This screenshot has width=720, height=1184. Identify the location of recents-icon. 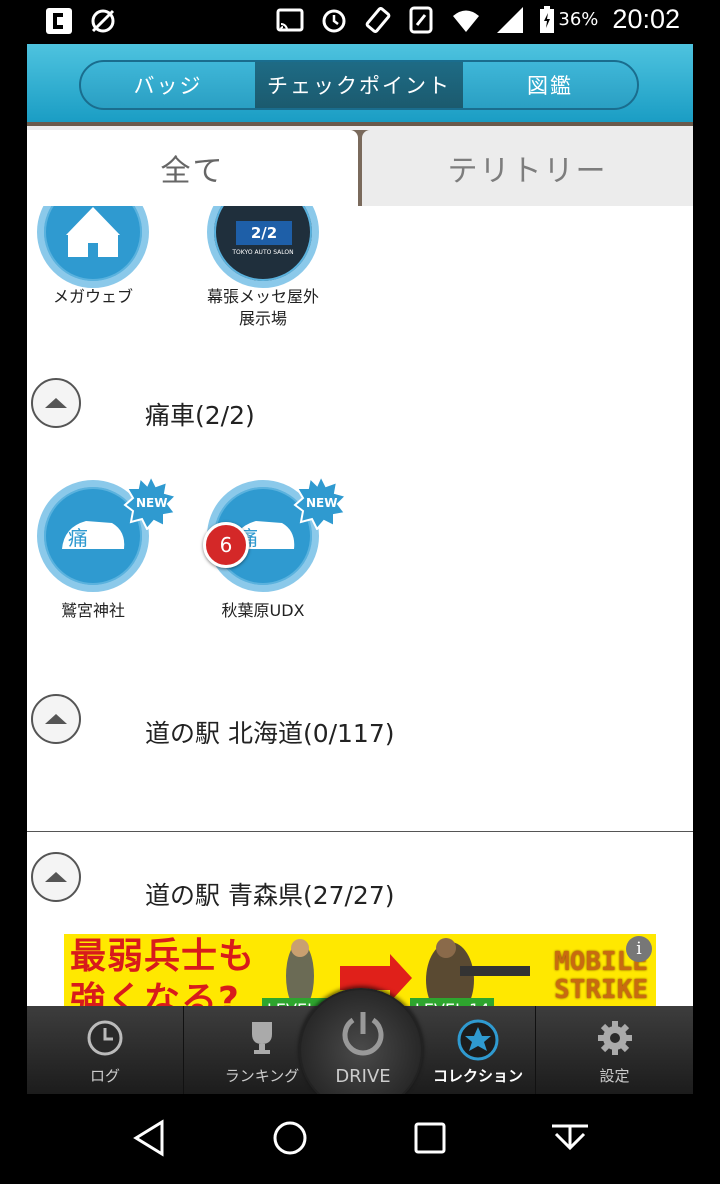
(430, 1138).